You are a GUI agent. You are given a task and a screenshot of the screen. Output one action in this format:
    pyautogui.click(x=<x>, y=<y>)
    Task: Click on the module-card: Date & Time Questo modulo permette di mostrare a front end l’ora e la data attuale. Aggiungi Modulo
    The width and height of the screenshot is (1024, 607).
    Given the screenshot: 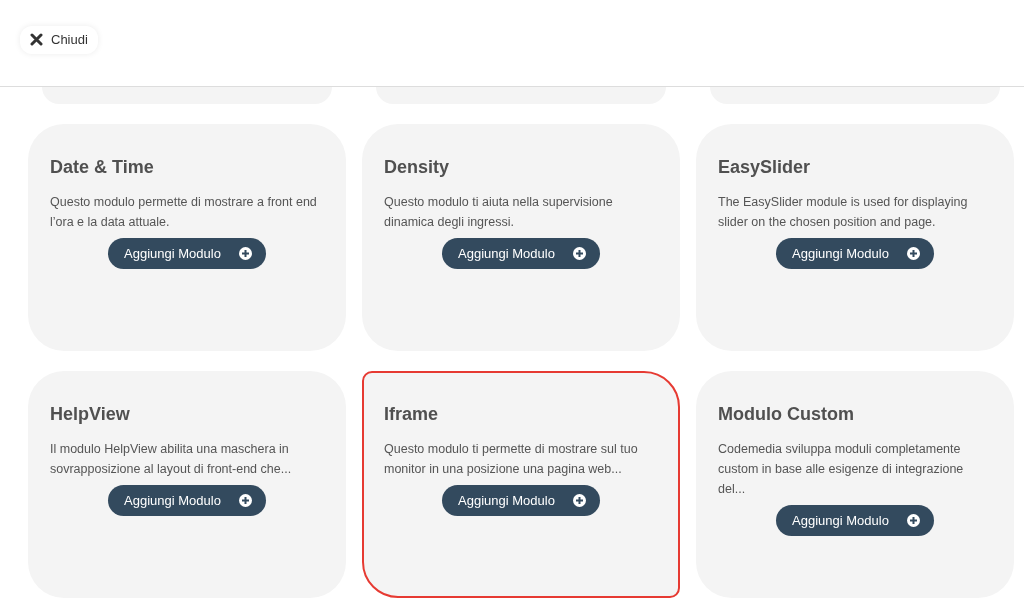 What is the action you would take?
    pyautogui.click(x=187, y=237)
    